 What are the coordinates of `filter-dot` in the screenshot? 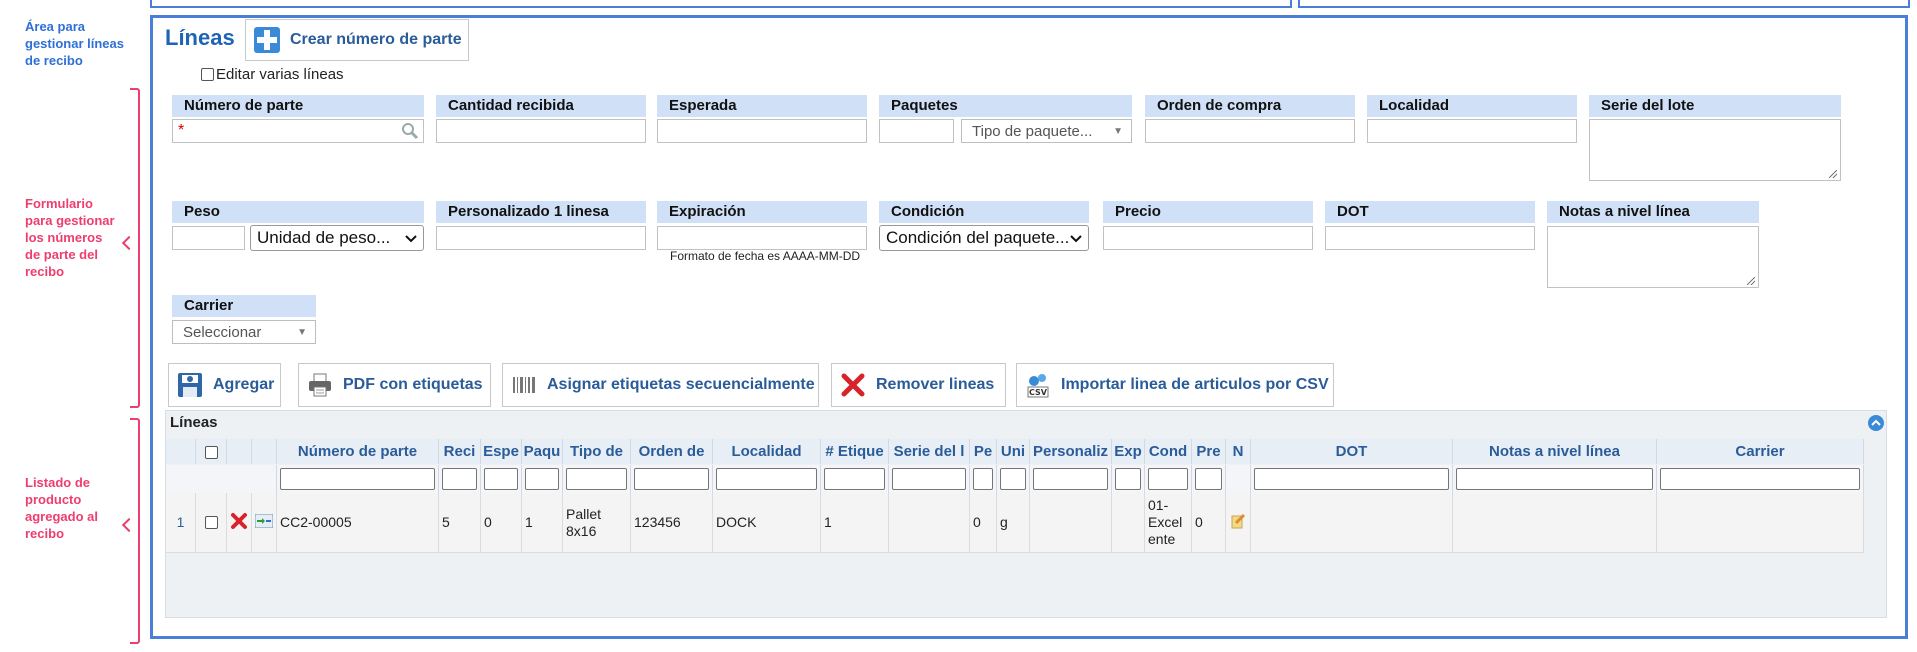 It's located at (1352, 479).